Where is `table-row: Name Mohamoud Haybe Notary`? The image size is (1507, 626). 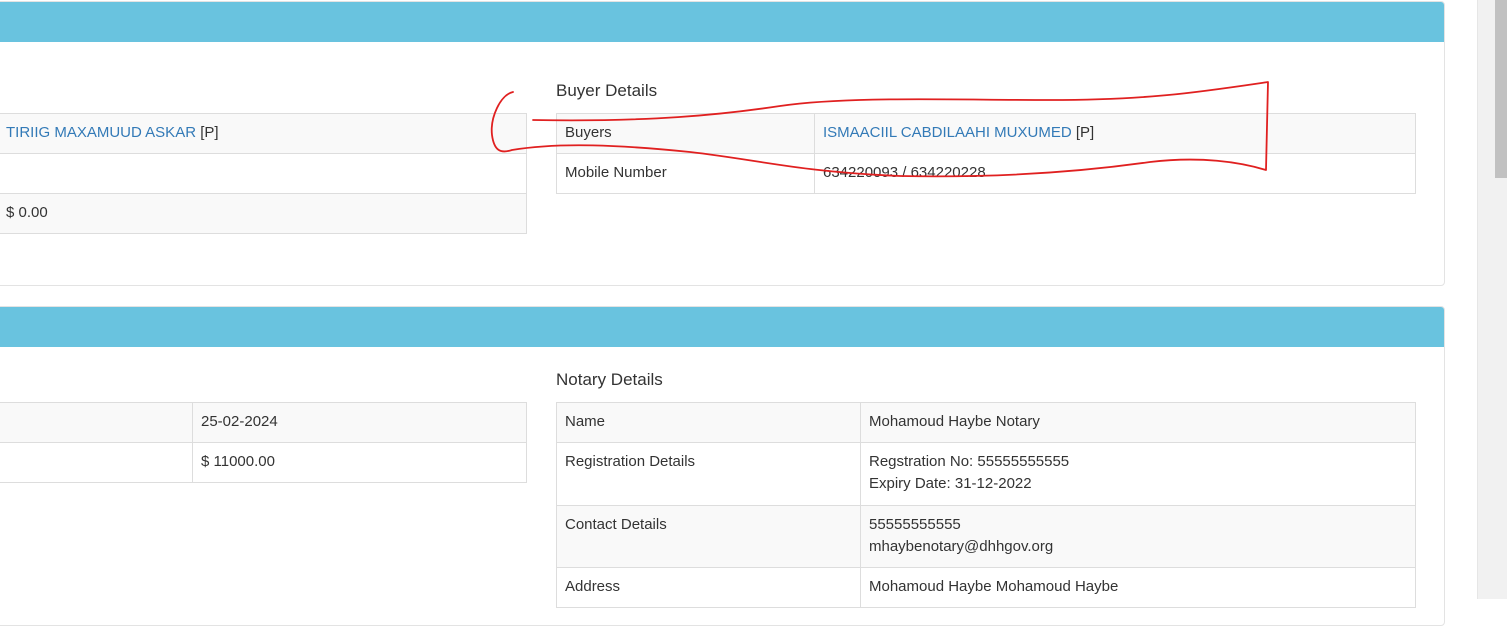
table-row: Name Mohamoud Haybe Notary is located at coordinates (986, 422).